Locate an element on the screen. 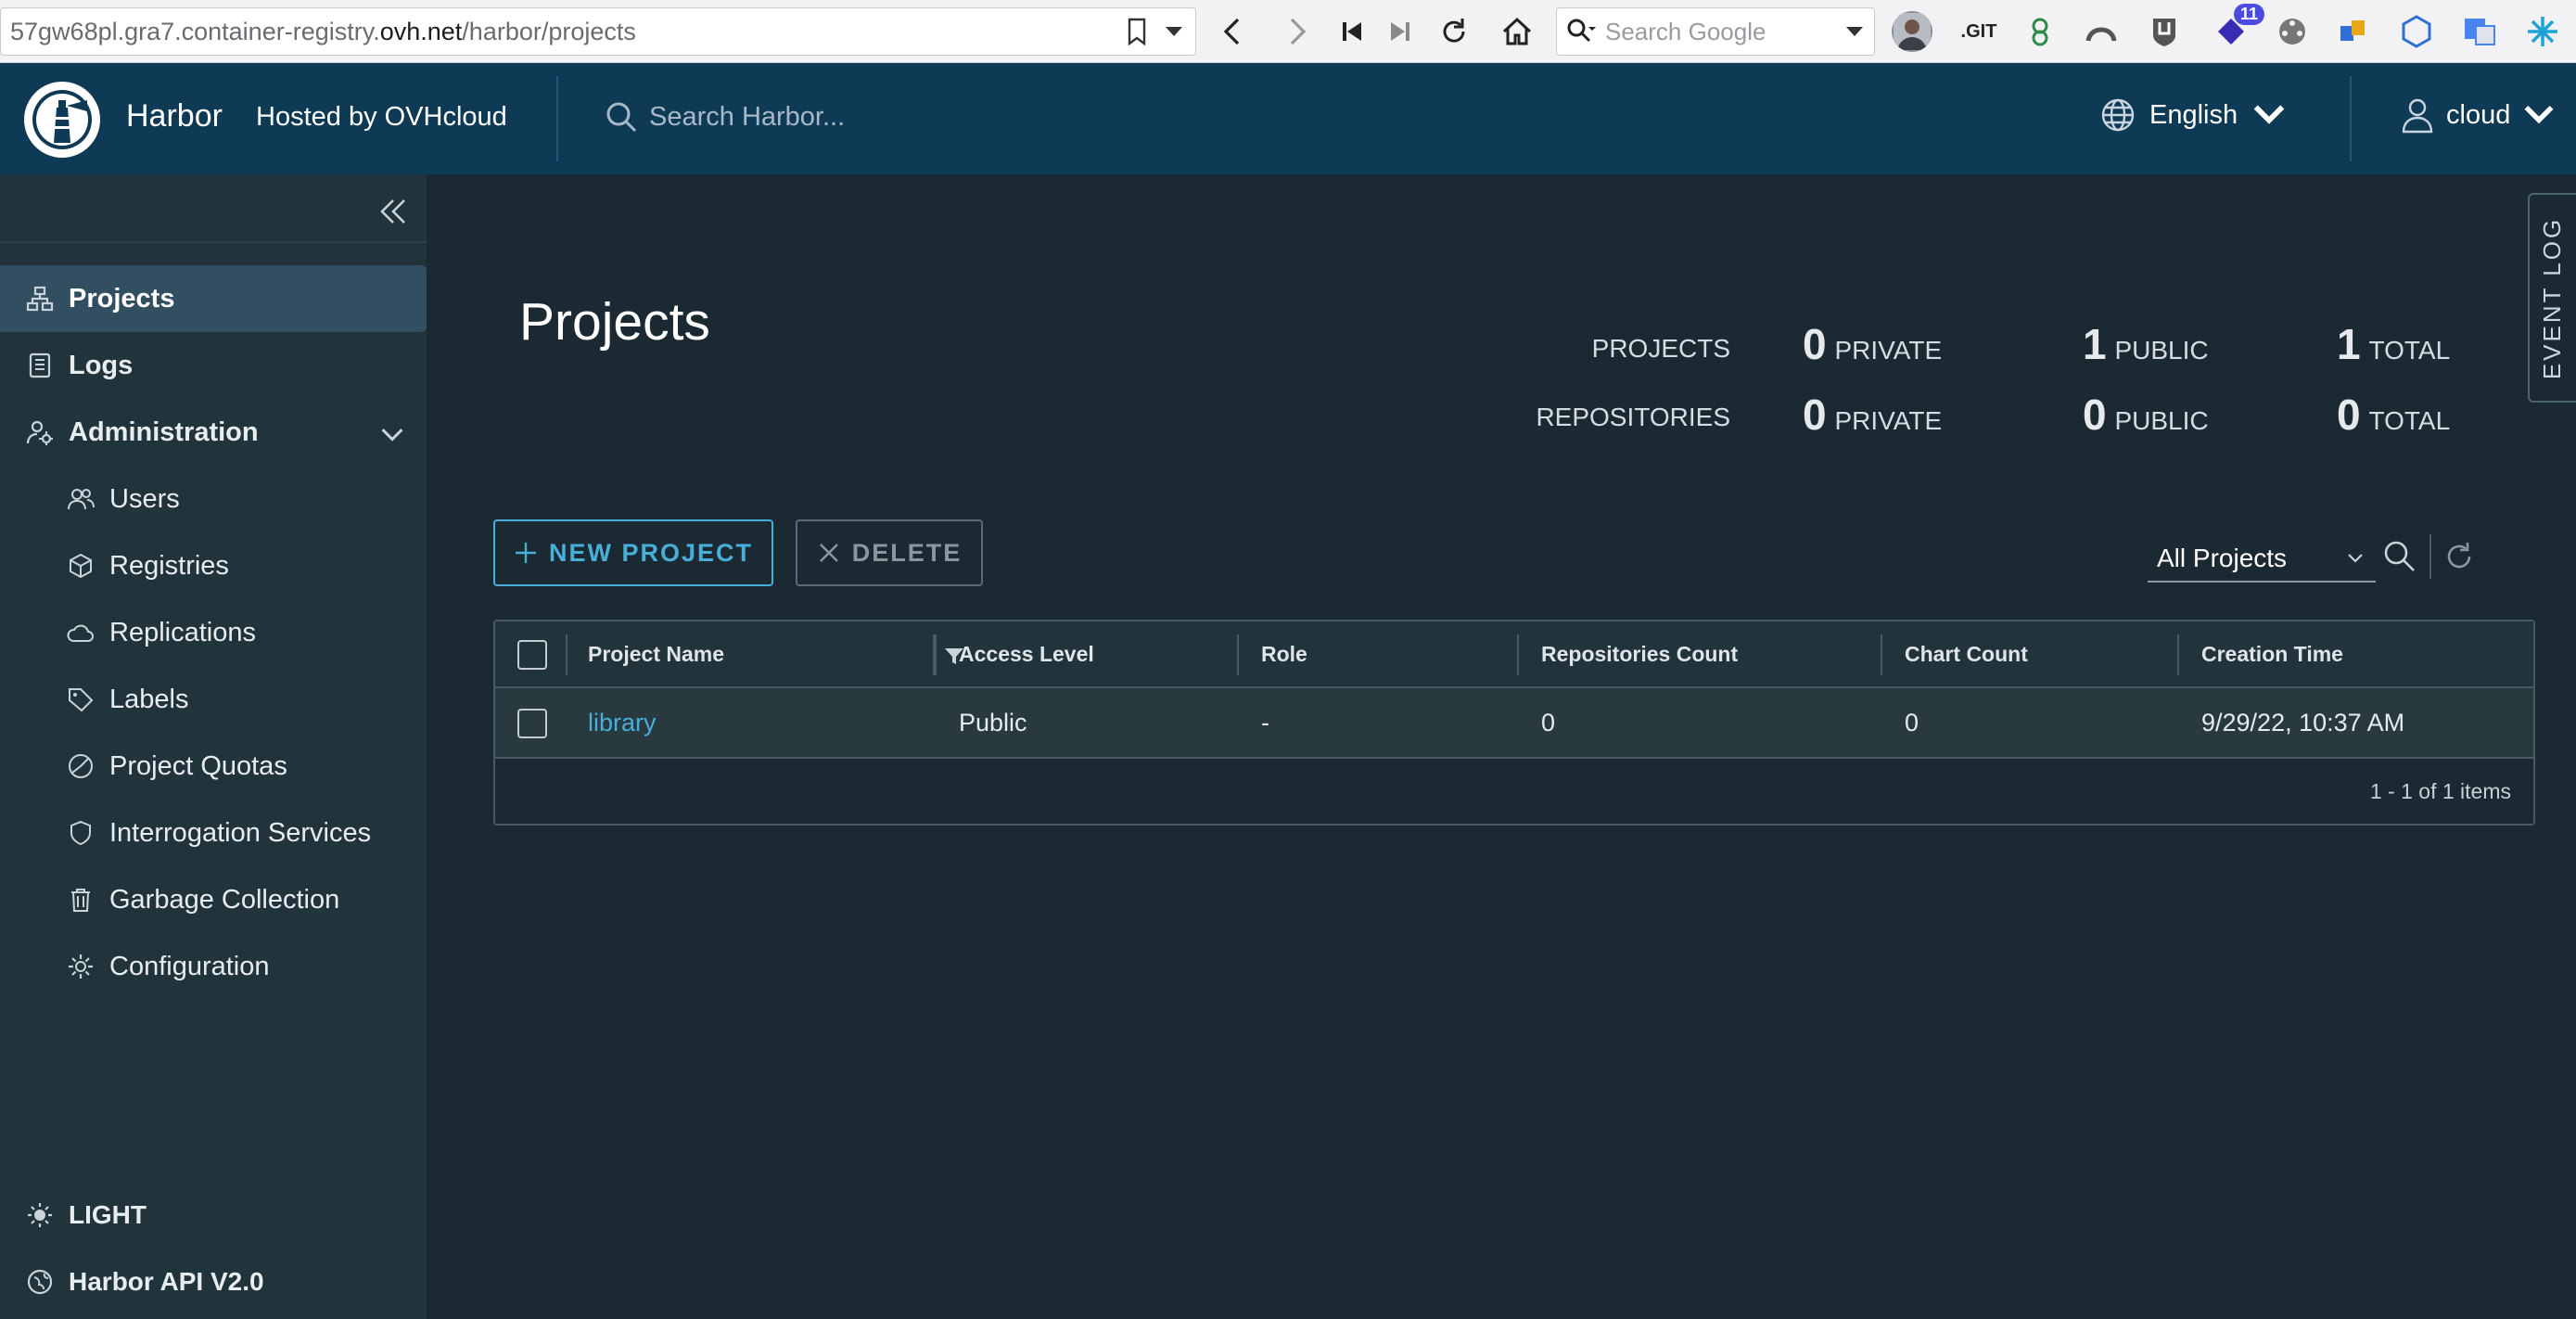  lighthouse-icon is located at coordinates (62, 120).